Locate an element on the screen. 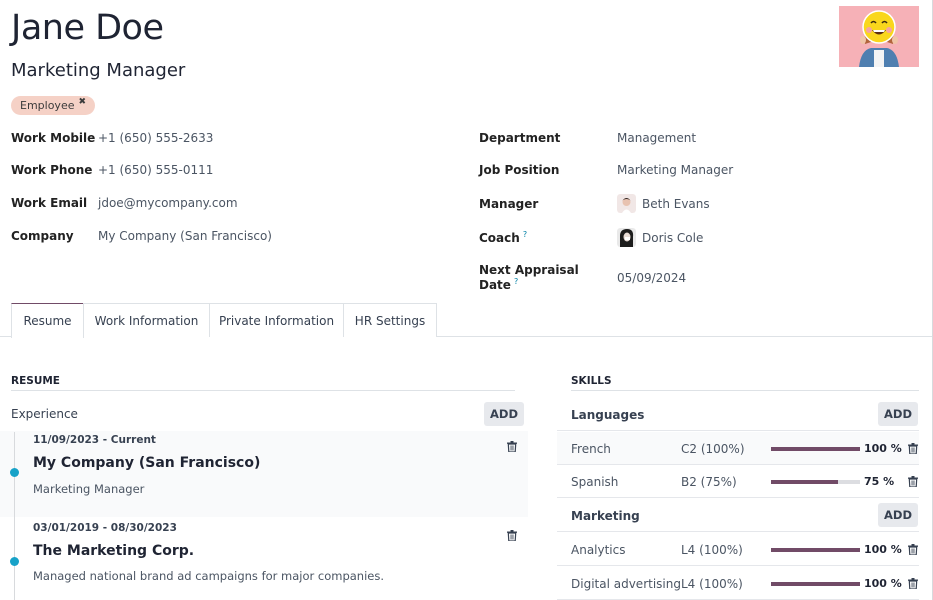 The height and width of the screenshot is (600, 933). field-label: Coach? is located at coordinates (548, 237).